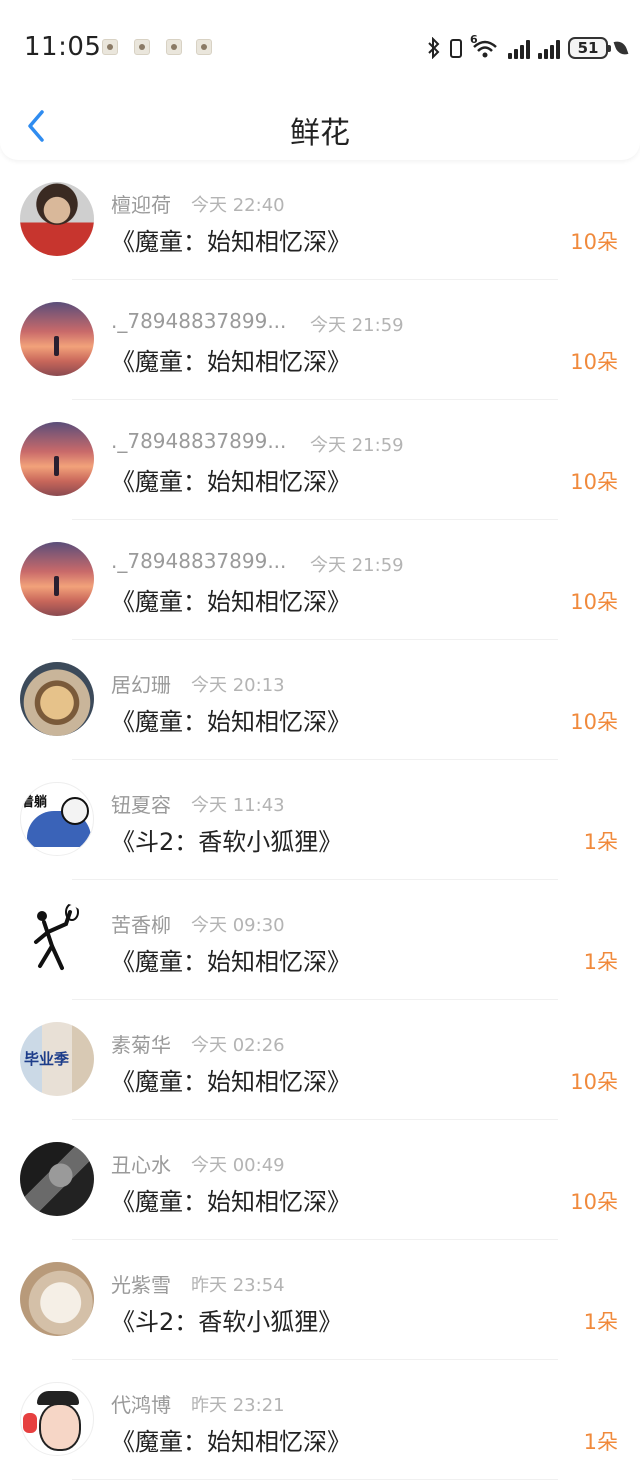  I want to click on gift-time: 今天 22:40, so click(238, 205).